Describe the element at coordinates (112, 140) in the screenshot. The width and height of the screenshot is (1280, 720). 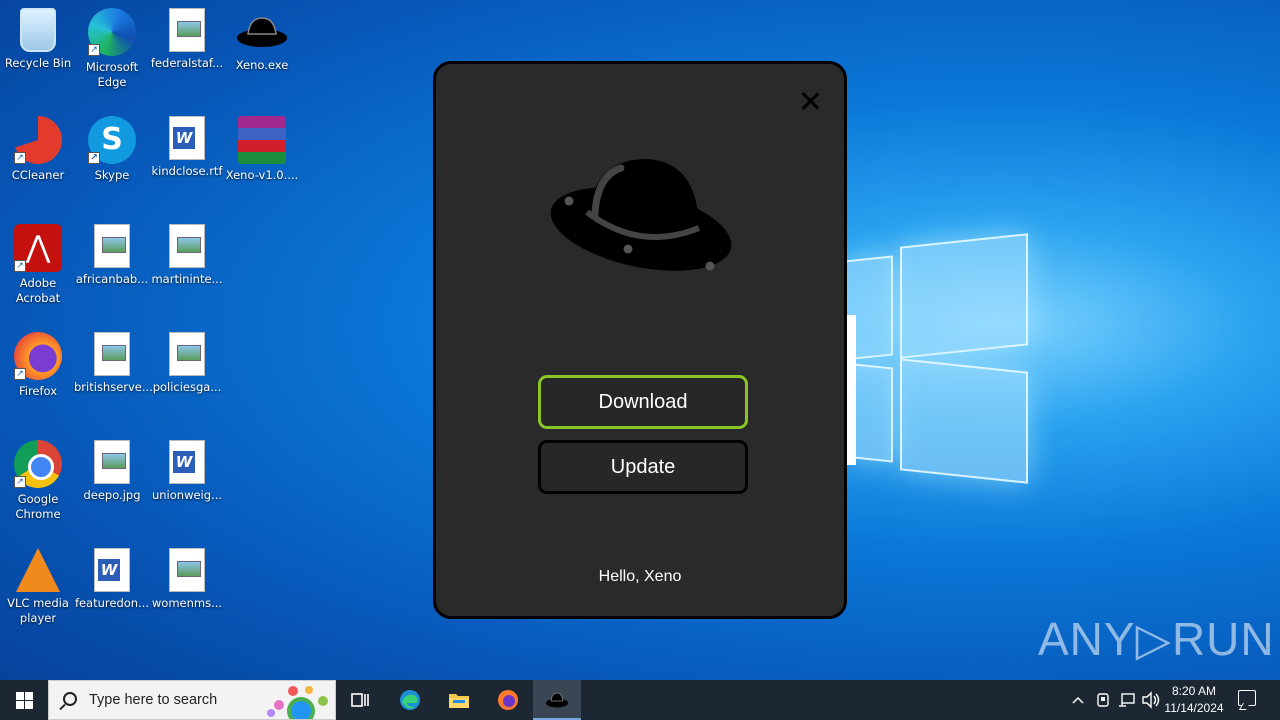
I see `skype-icon: S ↗` at that location.